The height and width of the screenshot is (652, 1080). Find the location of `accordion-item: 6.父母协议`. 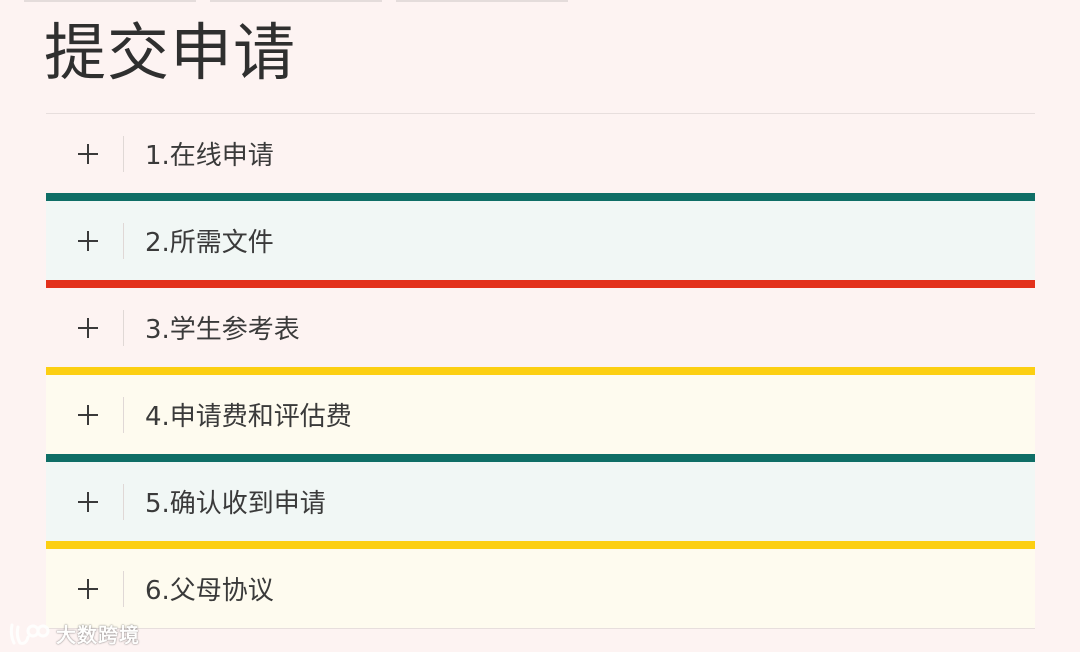

accordion-item: 6.父母协议 is located at coordinates (540, 589).